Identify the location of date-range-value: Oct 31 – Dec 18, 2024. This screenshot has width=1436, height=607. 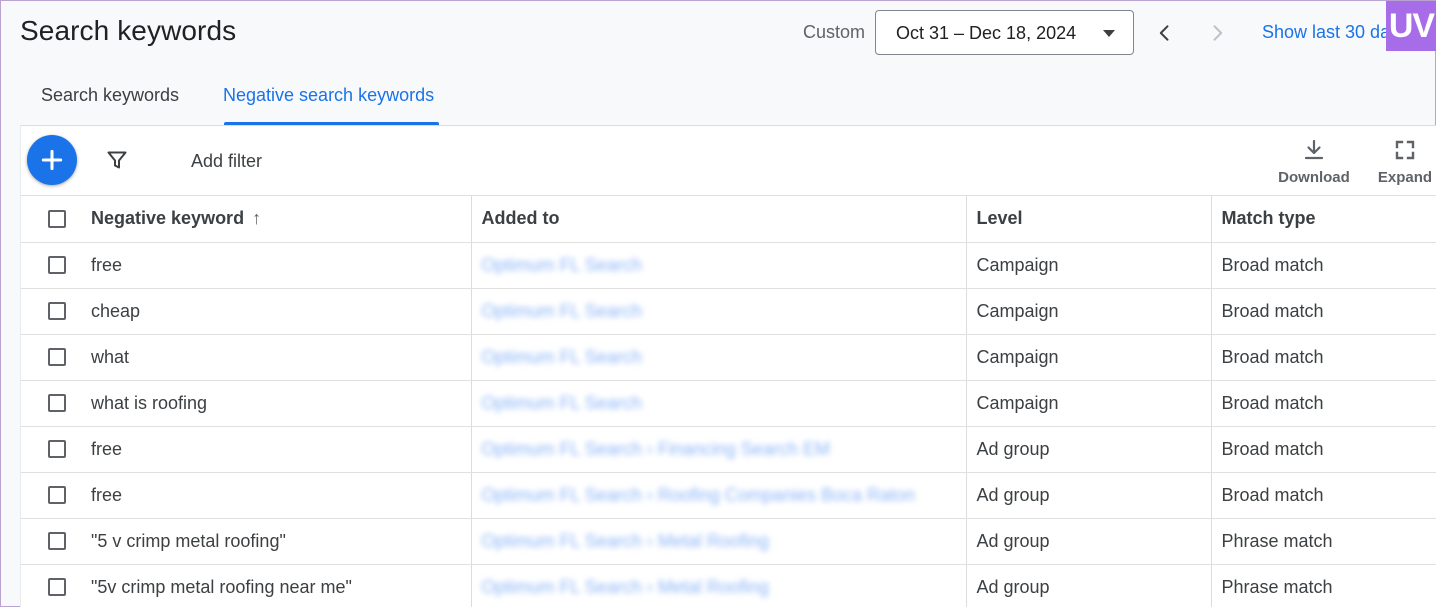
(986, 33).